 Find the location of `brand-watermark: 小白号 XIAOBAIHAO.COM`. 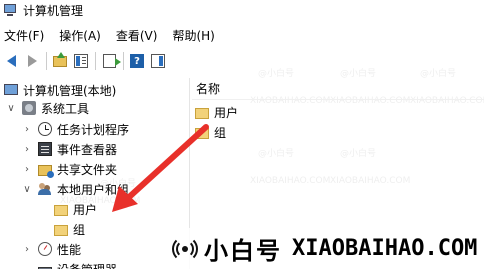

brand-watermark: 小白号 XIAOBAIHAO.COM is located at coordinates (326, 248).